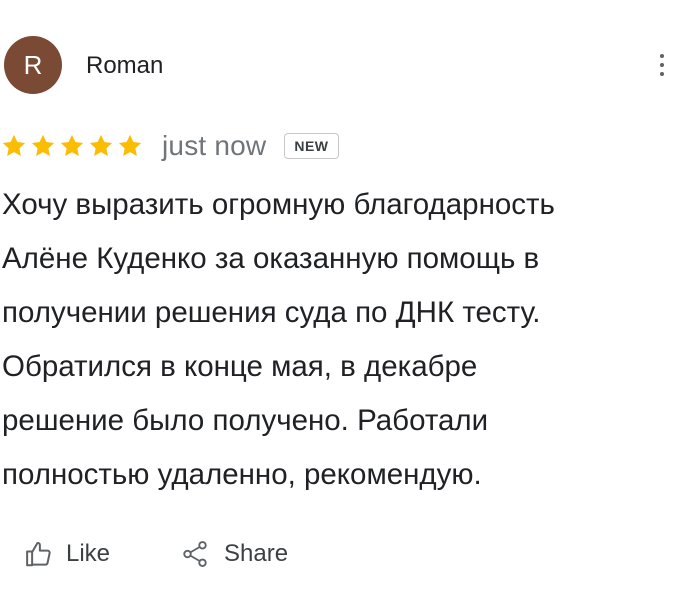 The image size is (700, 600). I want to click on like-label: Like, so click(88, 553).